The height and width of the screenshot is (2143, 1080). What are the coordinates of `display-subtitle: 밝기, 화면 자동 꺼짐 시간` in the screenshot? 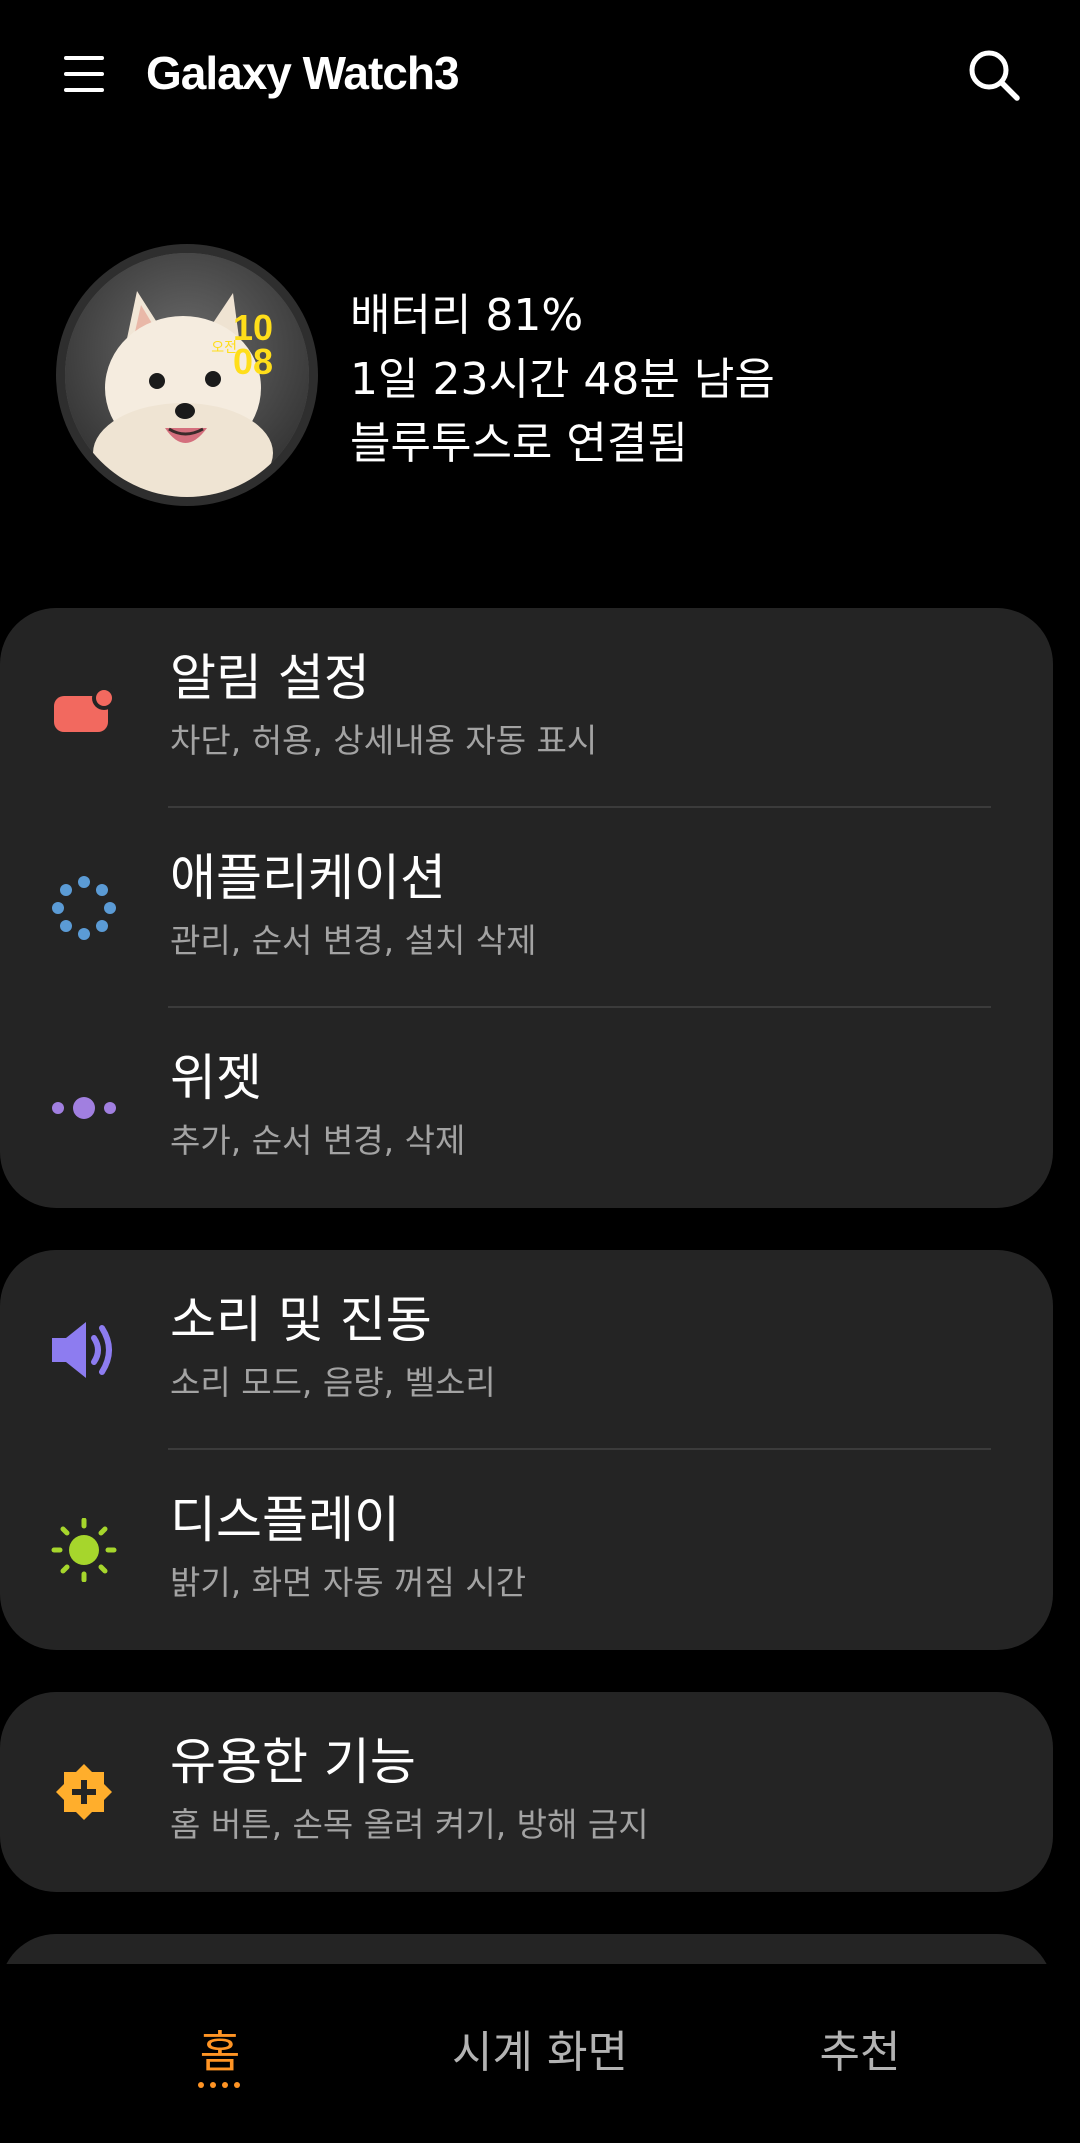 It's located at (348, 1582).